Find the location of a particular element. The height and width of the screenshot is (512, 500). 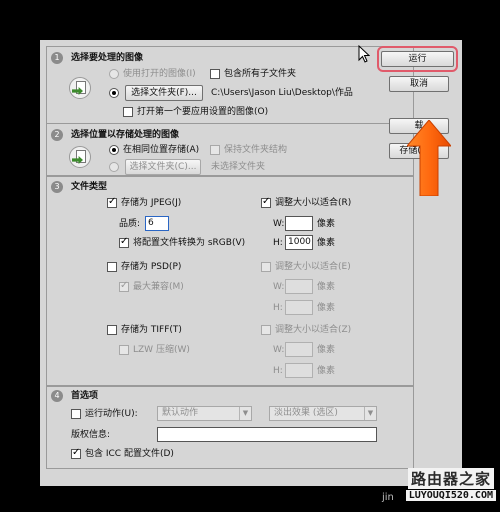

tiff-width-unit: 像素 is located at coordinates (326, 350).